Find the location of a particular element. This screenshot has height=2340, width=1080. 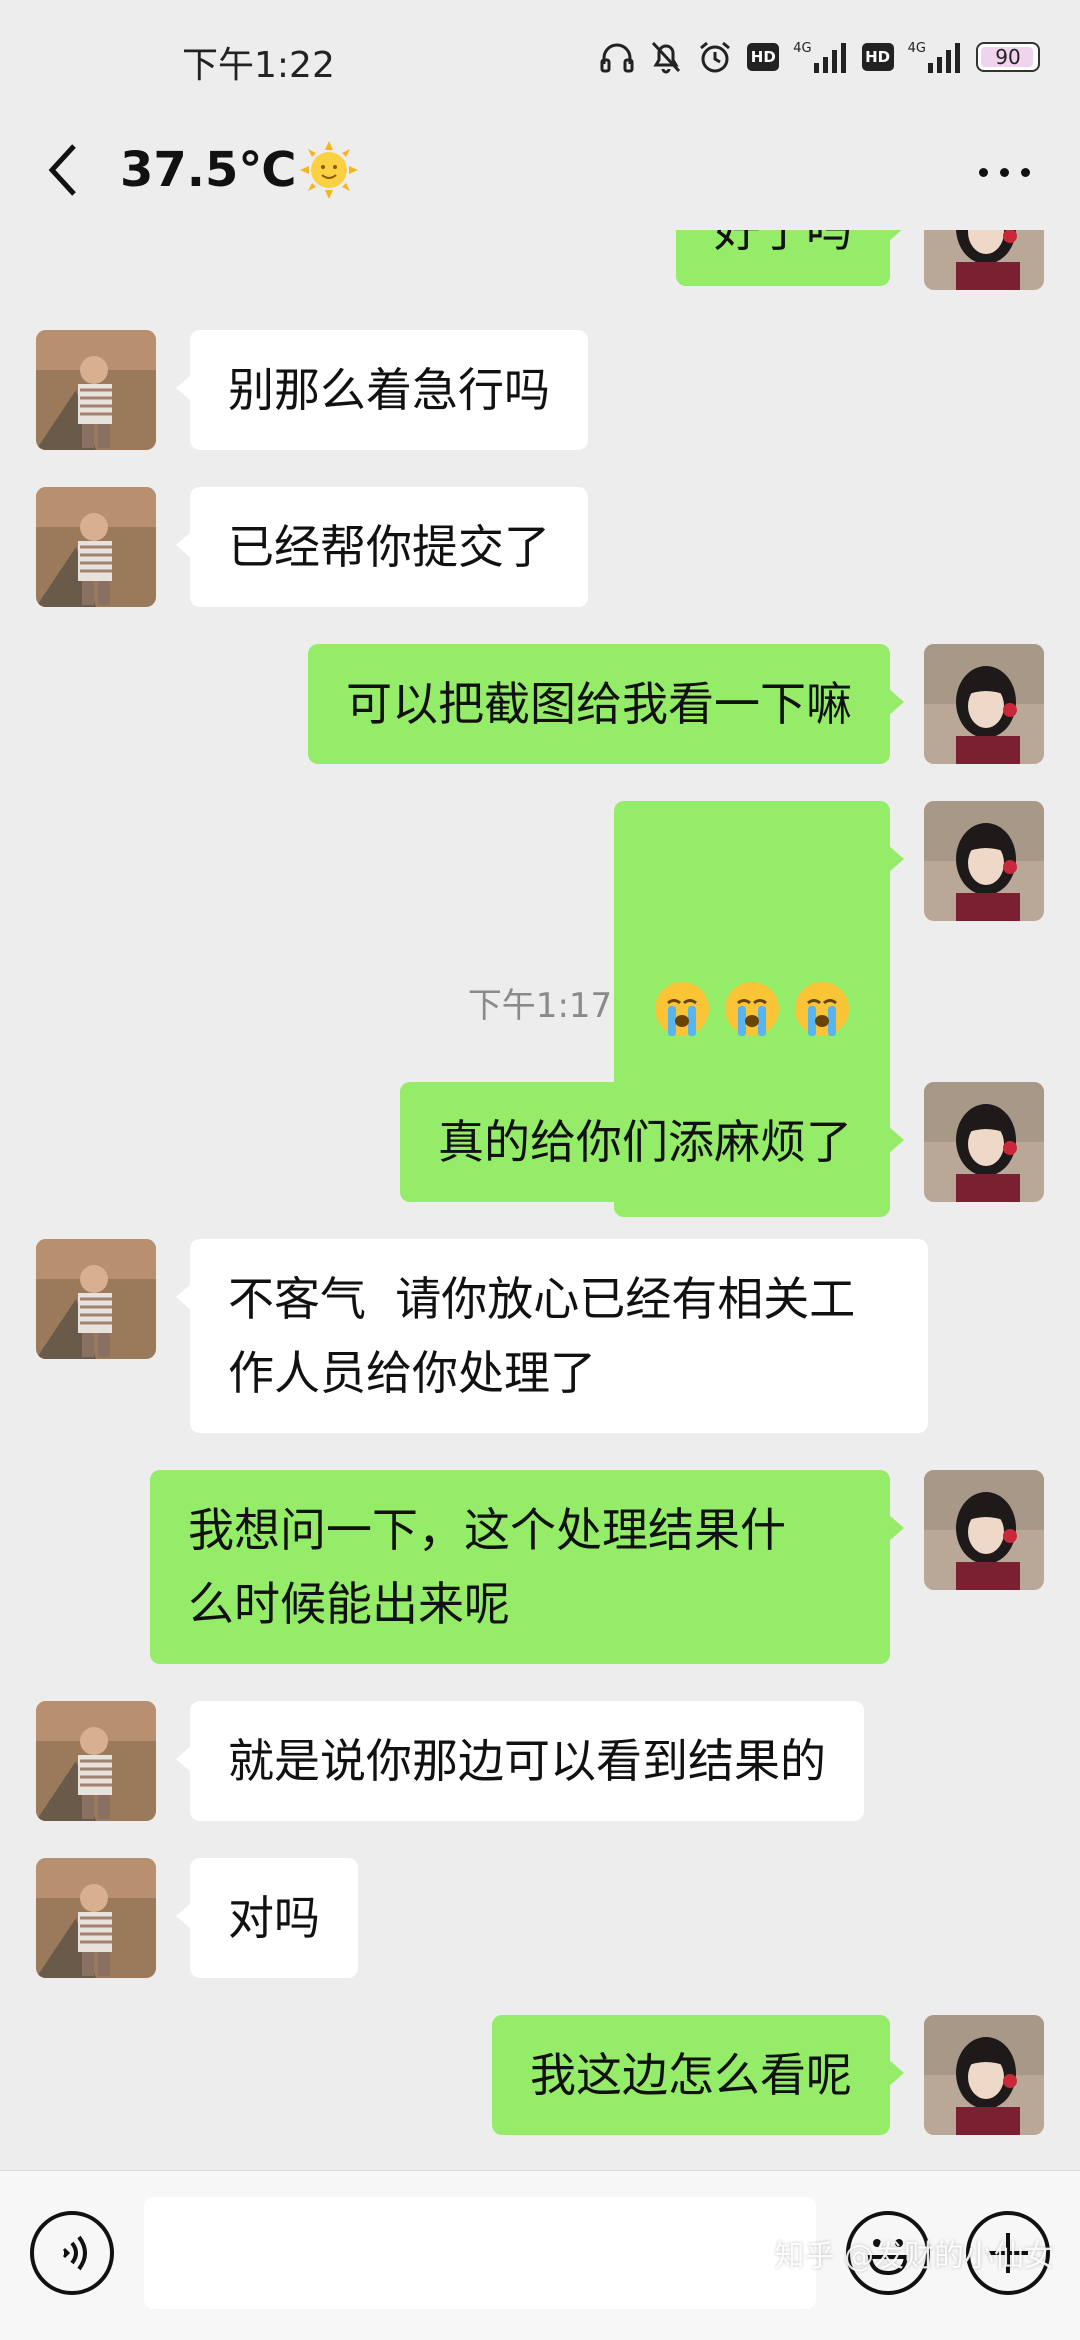

message-row: 不客气 请你放心已经有相关工 作人员给你处理了 is located at coordinates (540, 1337).